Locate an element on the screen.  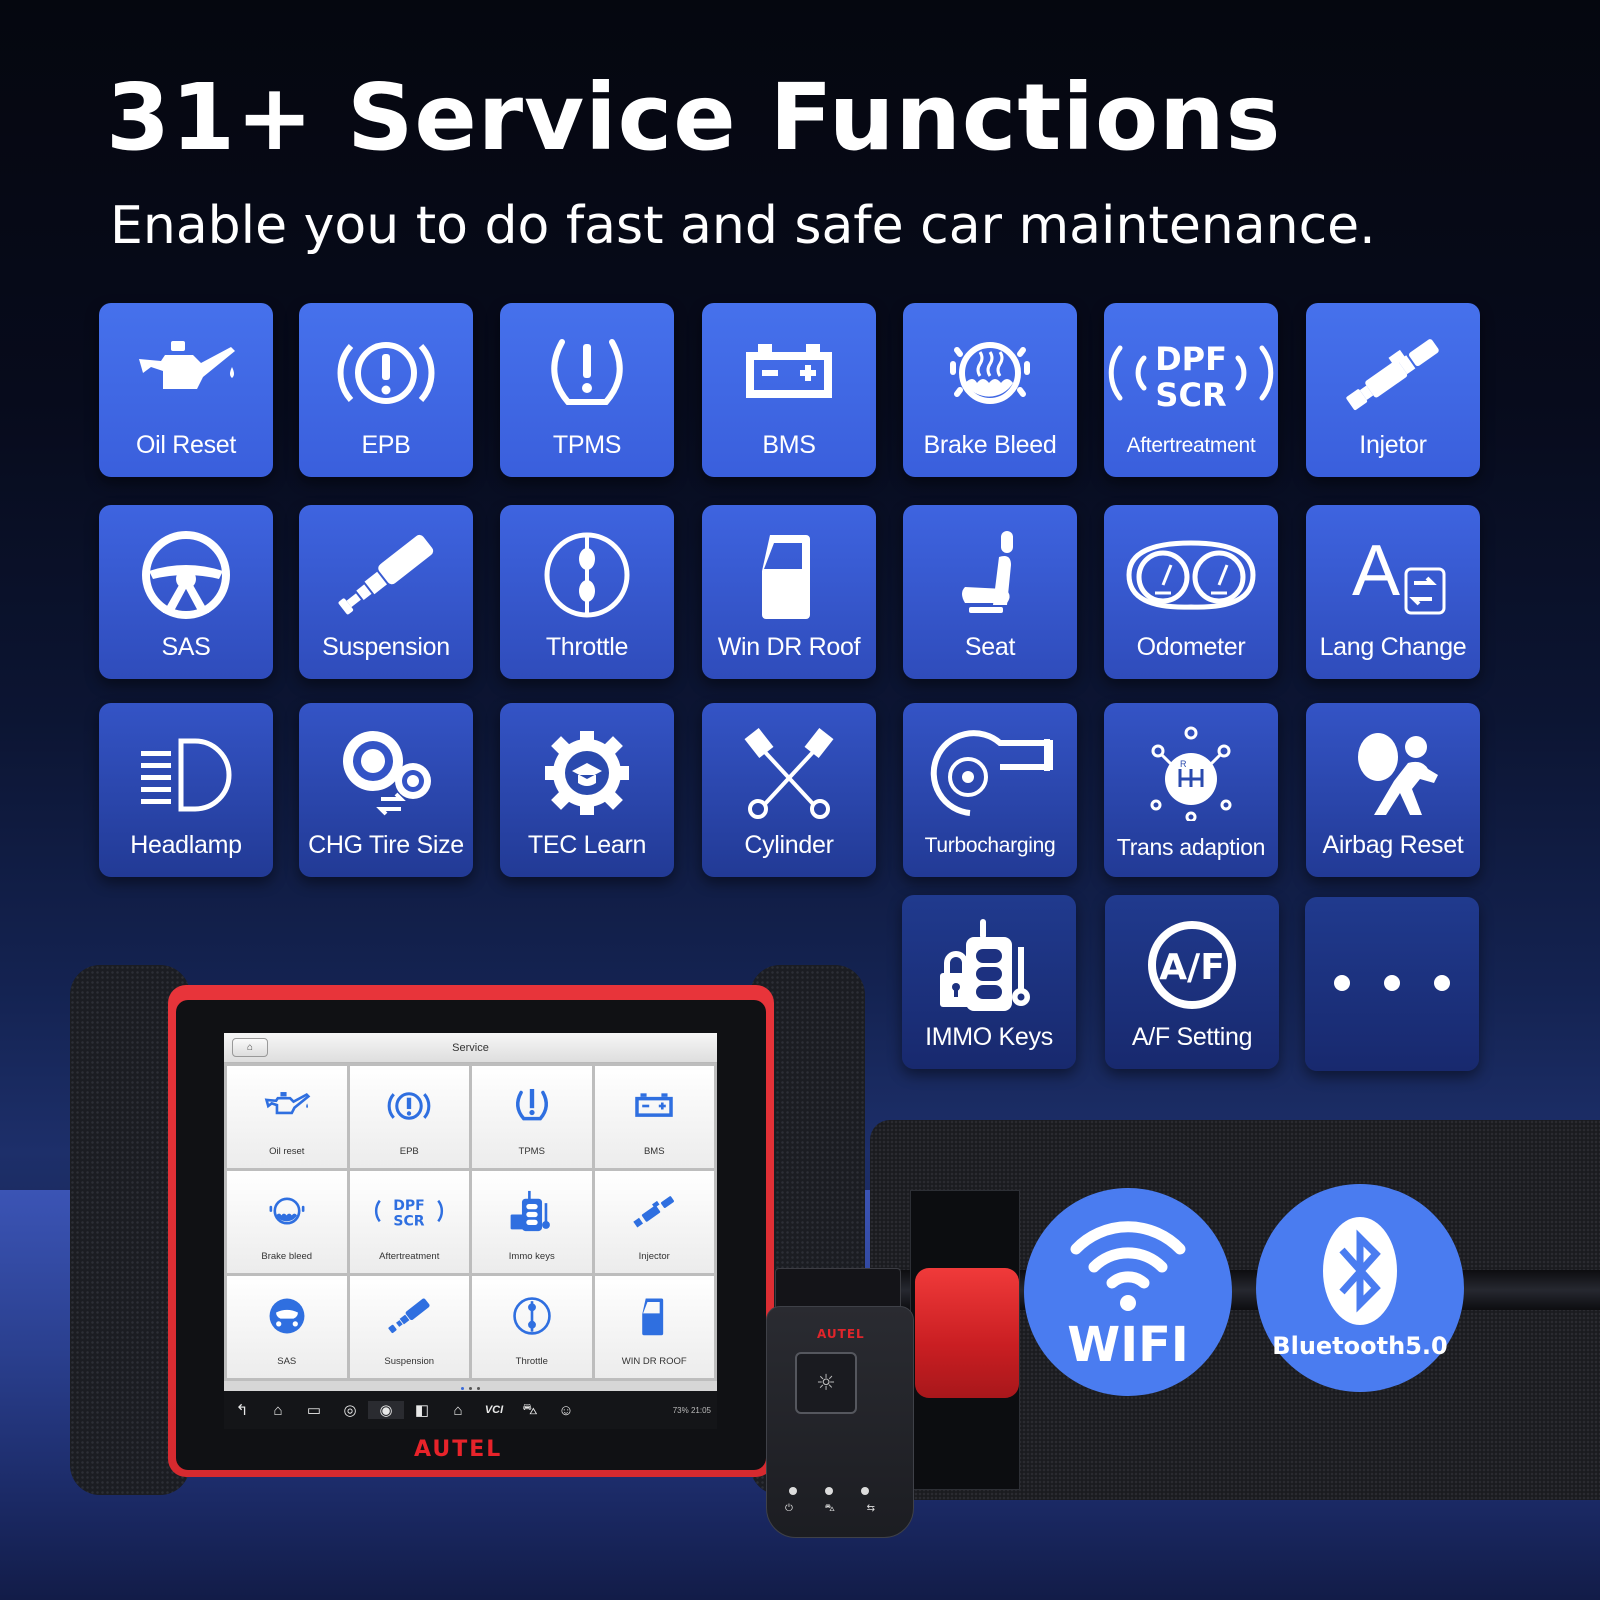
back-icon: ↰ is located at coordinates (242, 1410).